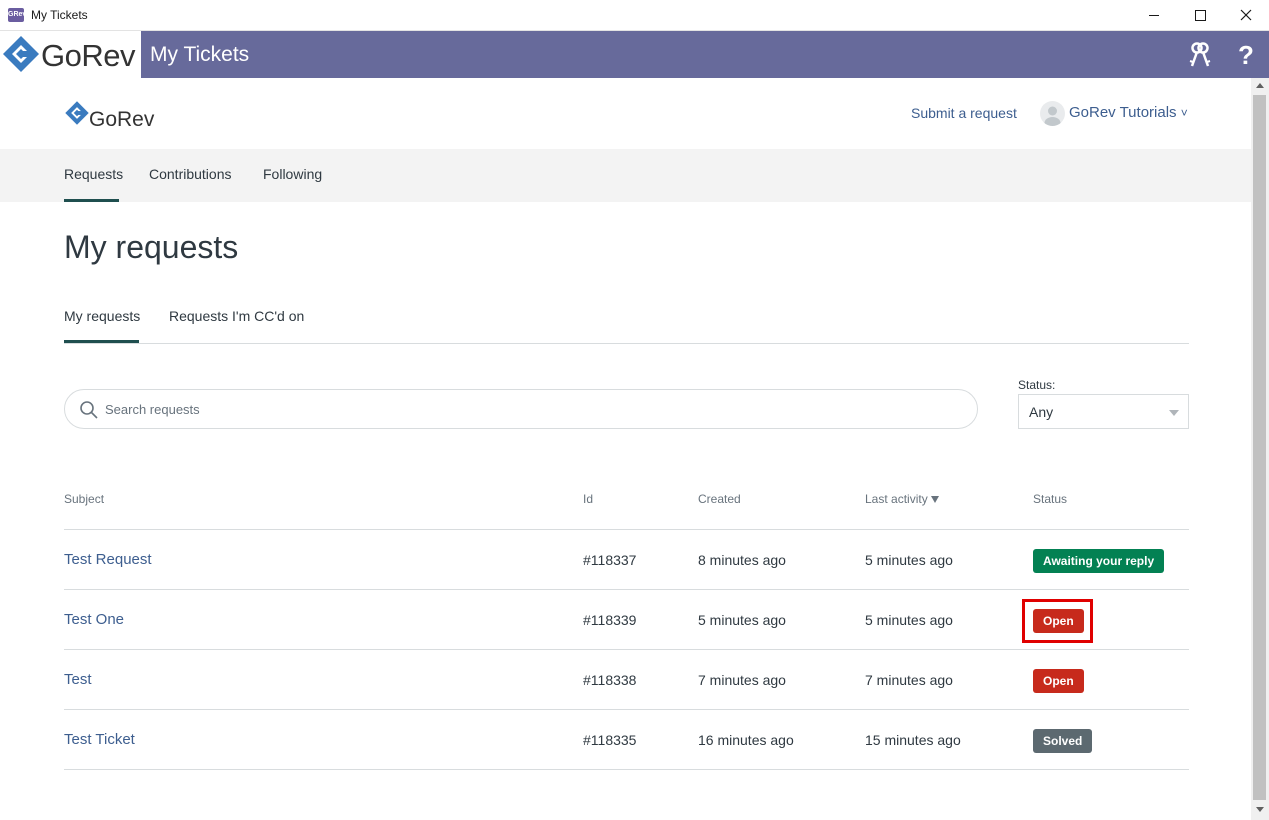 This screenshot has height=820, width=1269. What do you see at coordinates (1057, 621) in the screenshot?
I see `highlight-box` at bounding box center [1057, 621].